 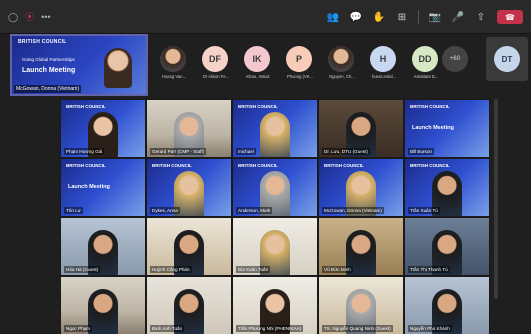 What do you see at coordinates (361, 187) in the screenshot?
I see `video-tile: BRITISH COUNCIL McGowan, Donna (Vietnam)` at bounding box center [361, 187].